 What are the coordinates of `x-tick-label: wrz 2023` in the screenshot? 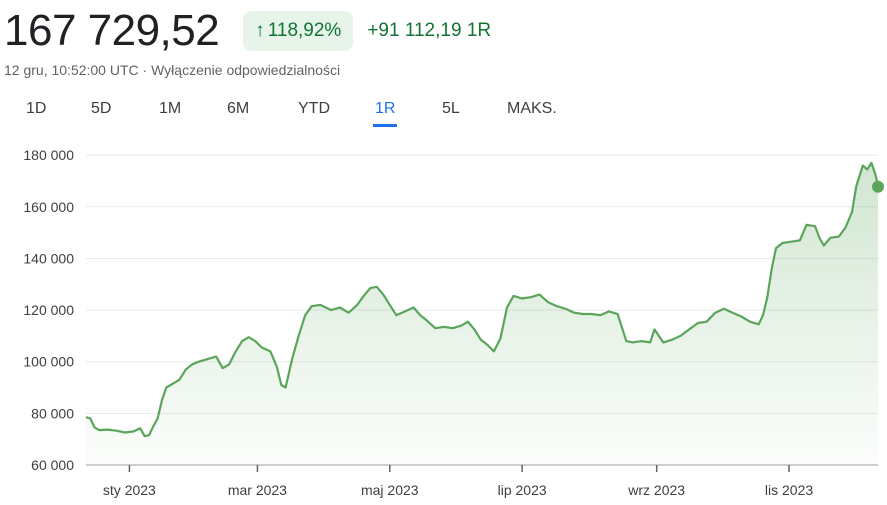 It's located at (656, 490).